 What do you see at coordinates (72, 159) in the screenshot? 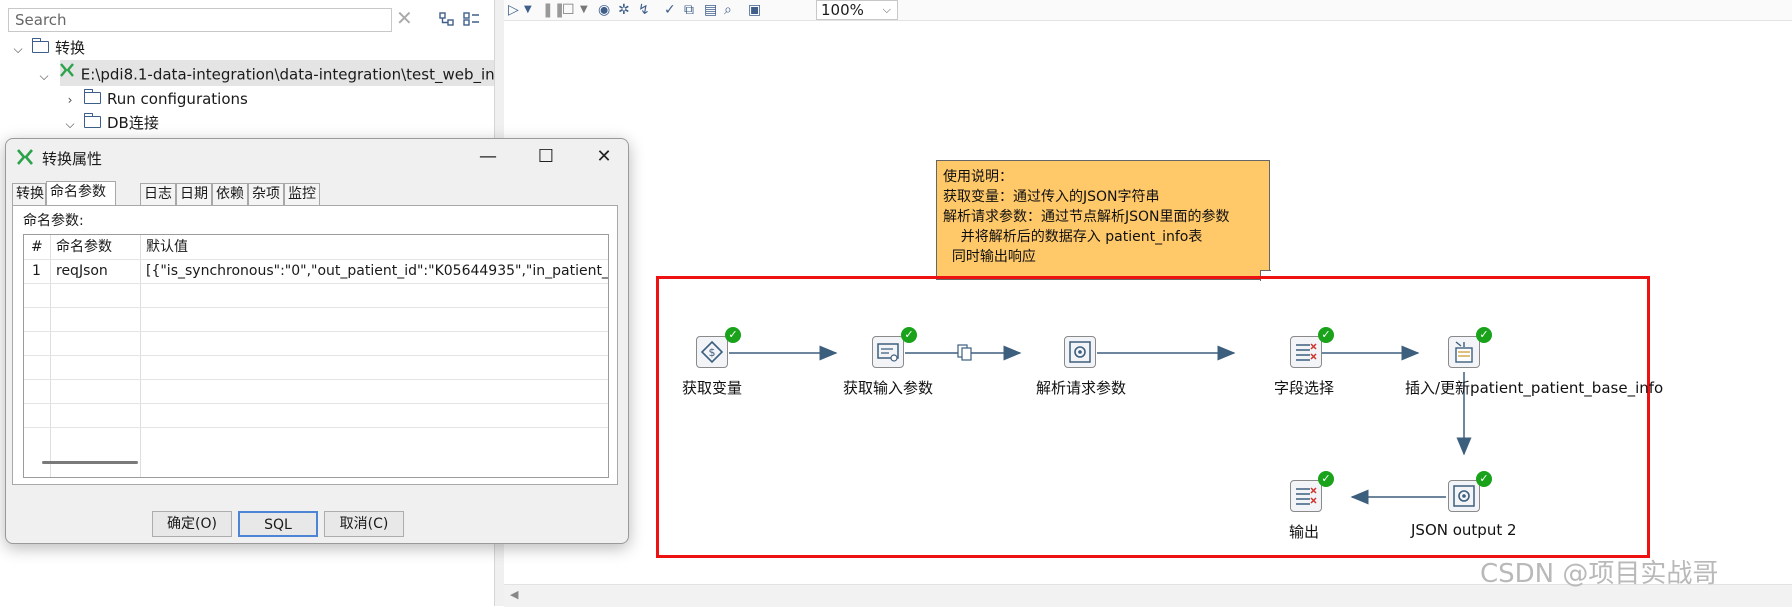
I see `dialog-title: 转换属性` at bounding box center [72, 159].